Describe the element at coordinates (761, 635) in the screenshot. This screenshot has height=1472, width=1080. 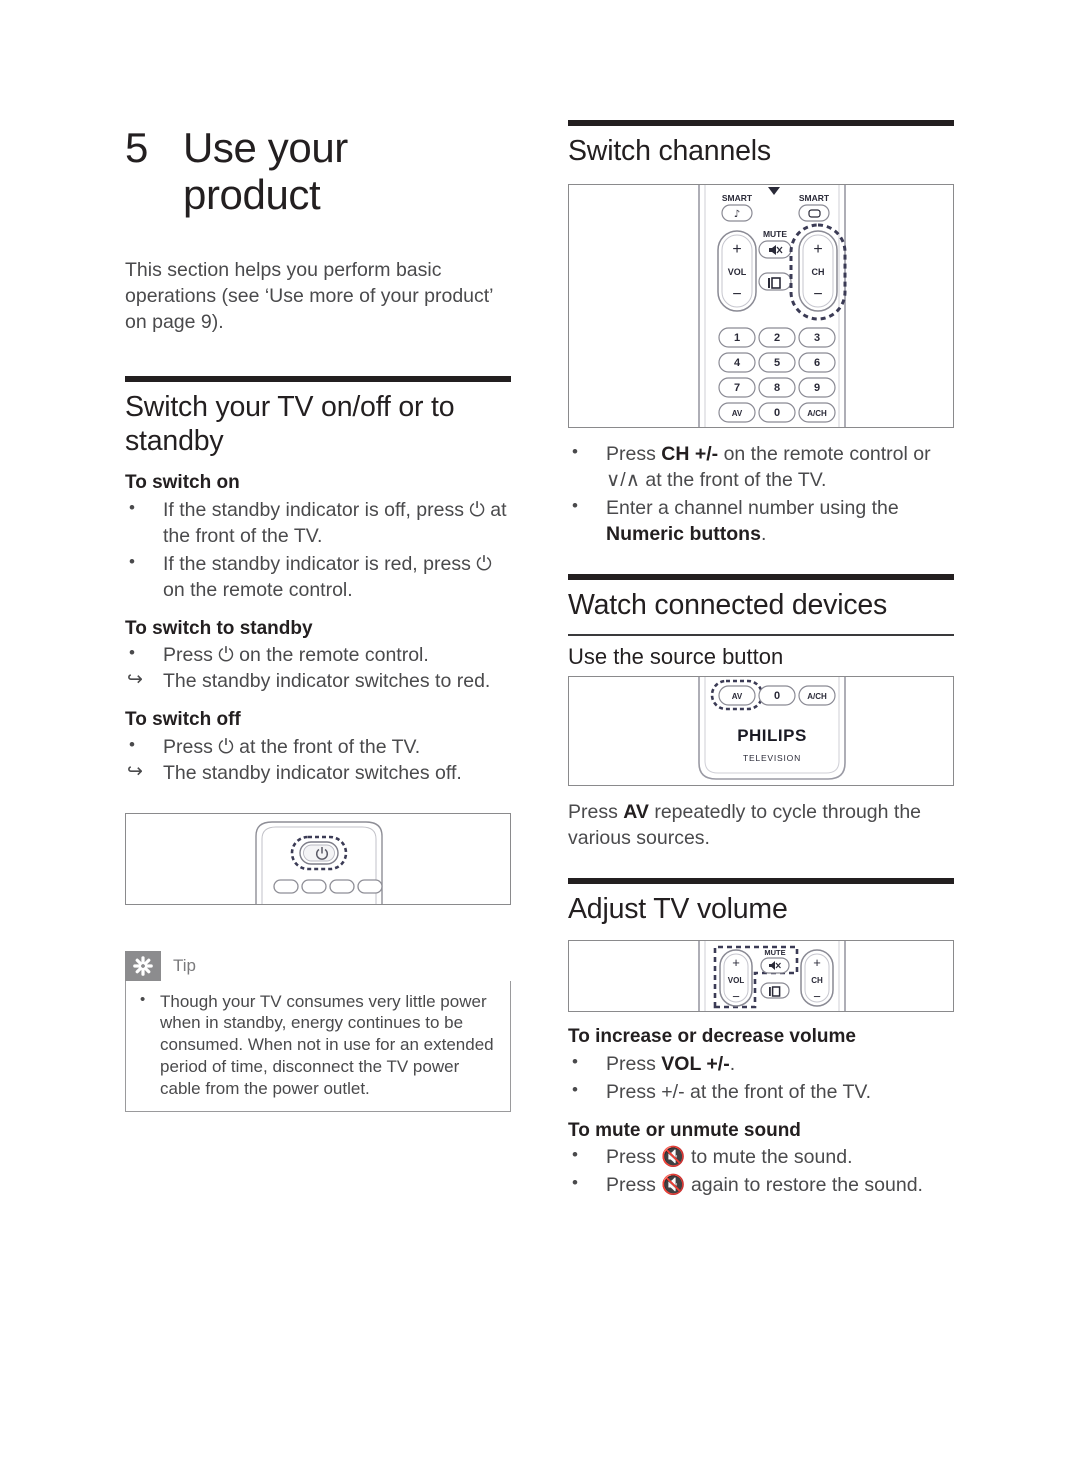
I see `subsection-rule` at that location.